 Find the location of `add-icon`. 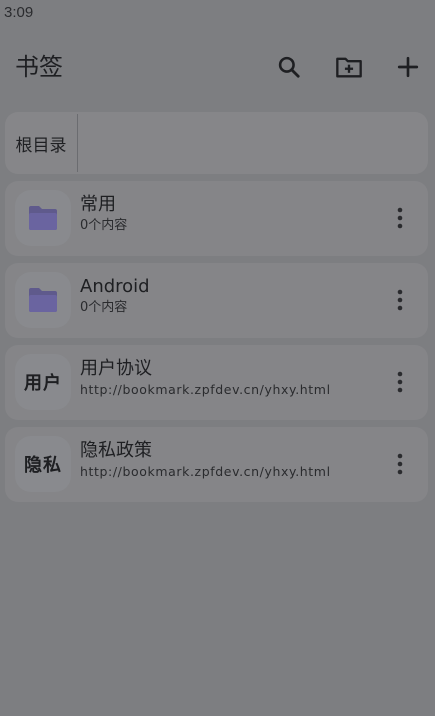

add-icon is located at coordinates (408, 67).